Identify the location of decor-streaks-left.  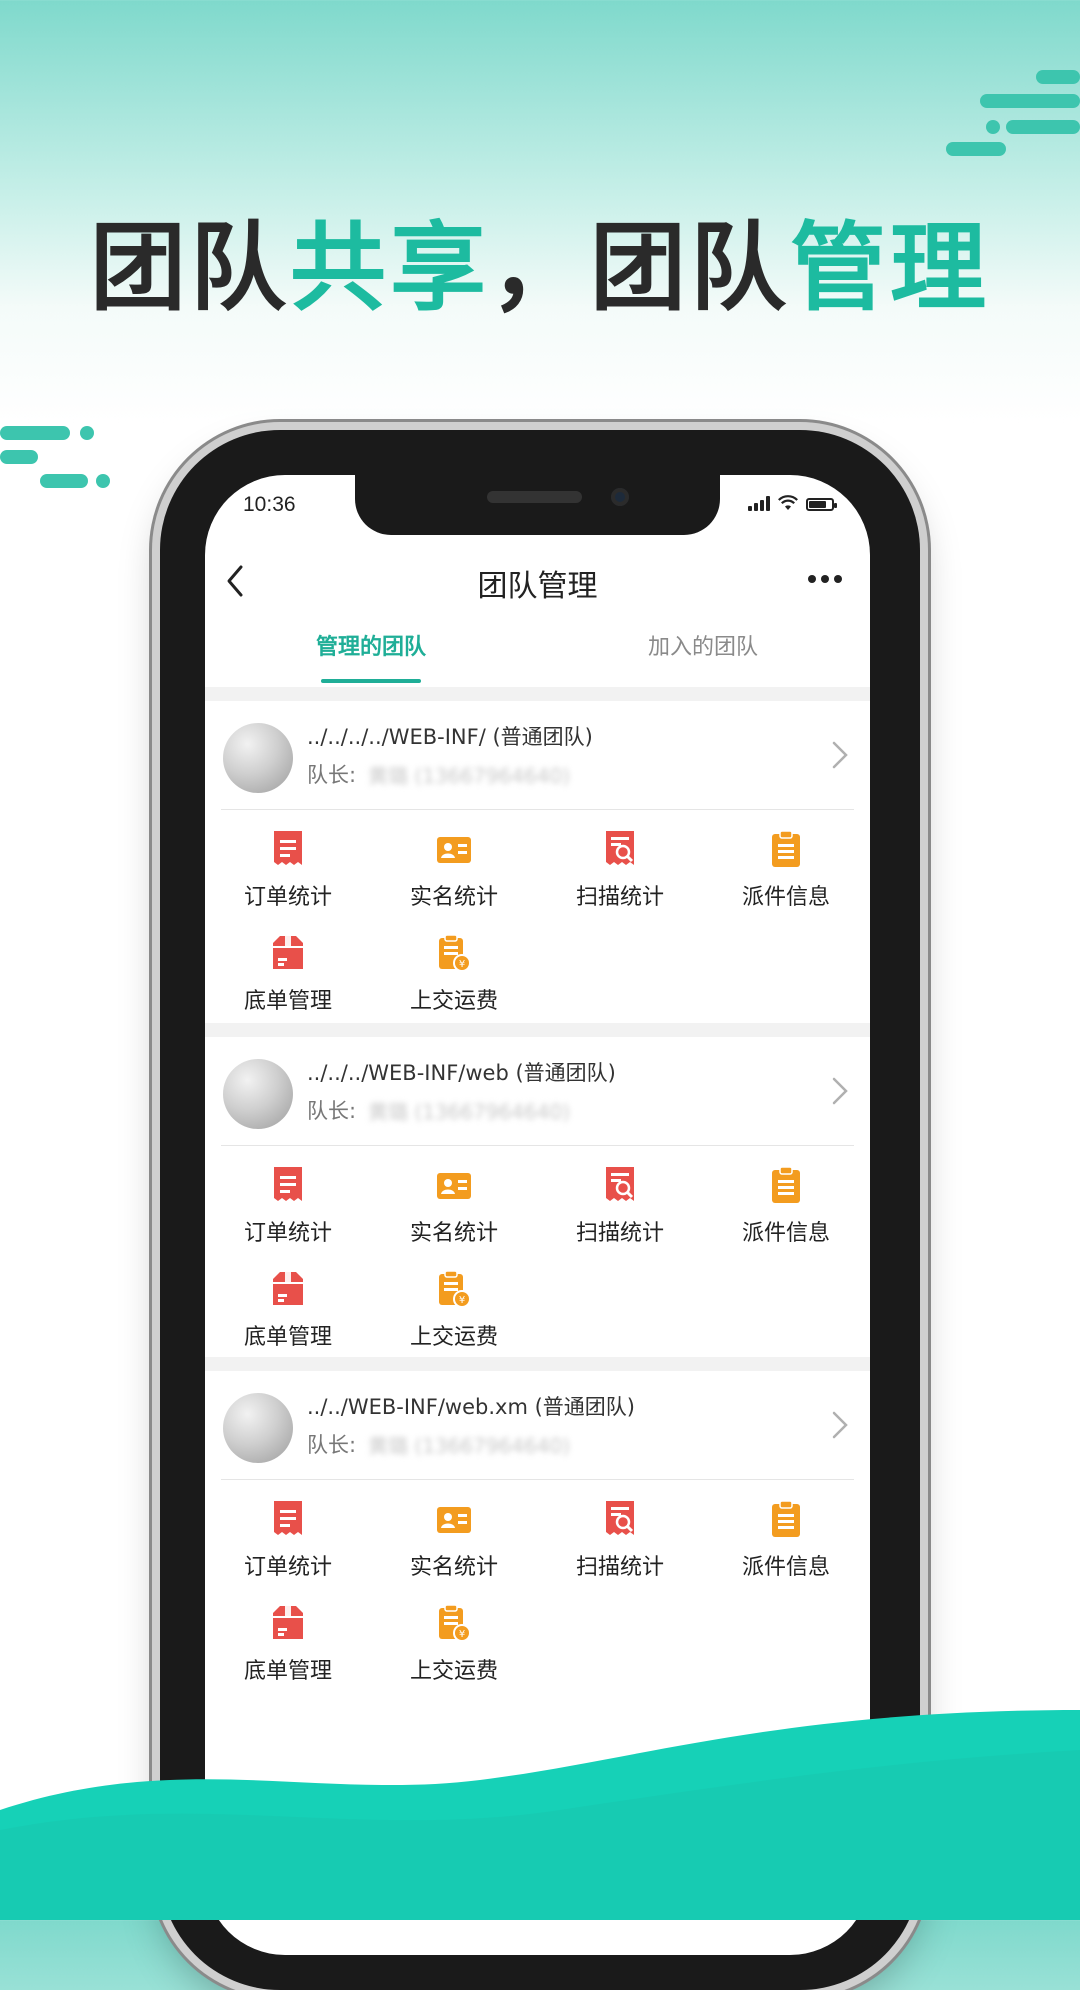
(60, 460).